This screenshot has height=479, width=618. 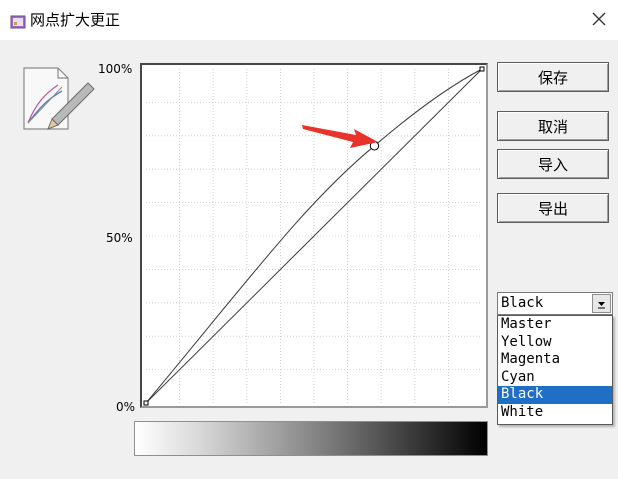 I want to click on chevron-down-icon, so click(x=601, y=303).